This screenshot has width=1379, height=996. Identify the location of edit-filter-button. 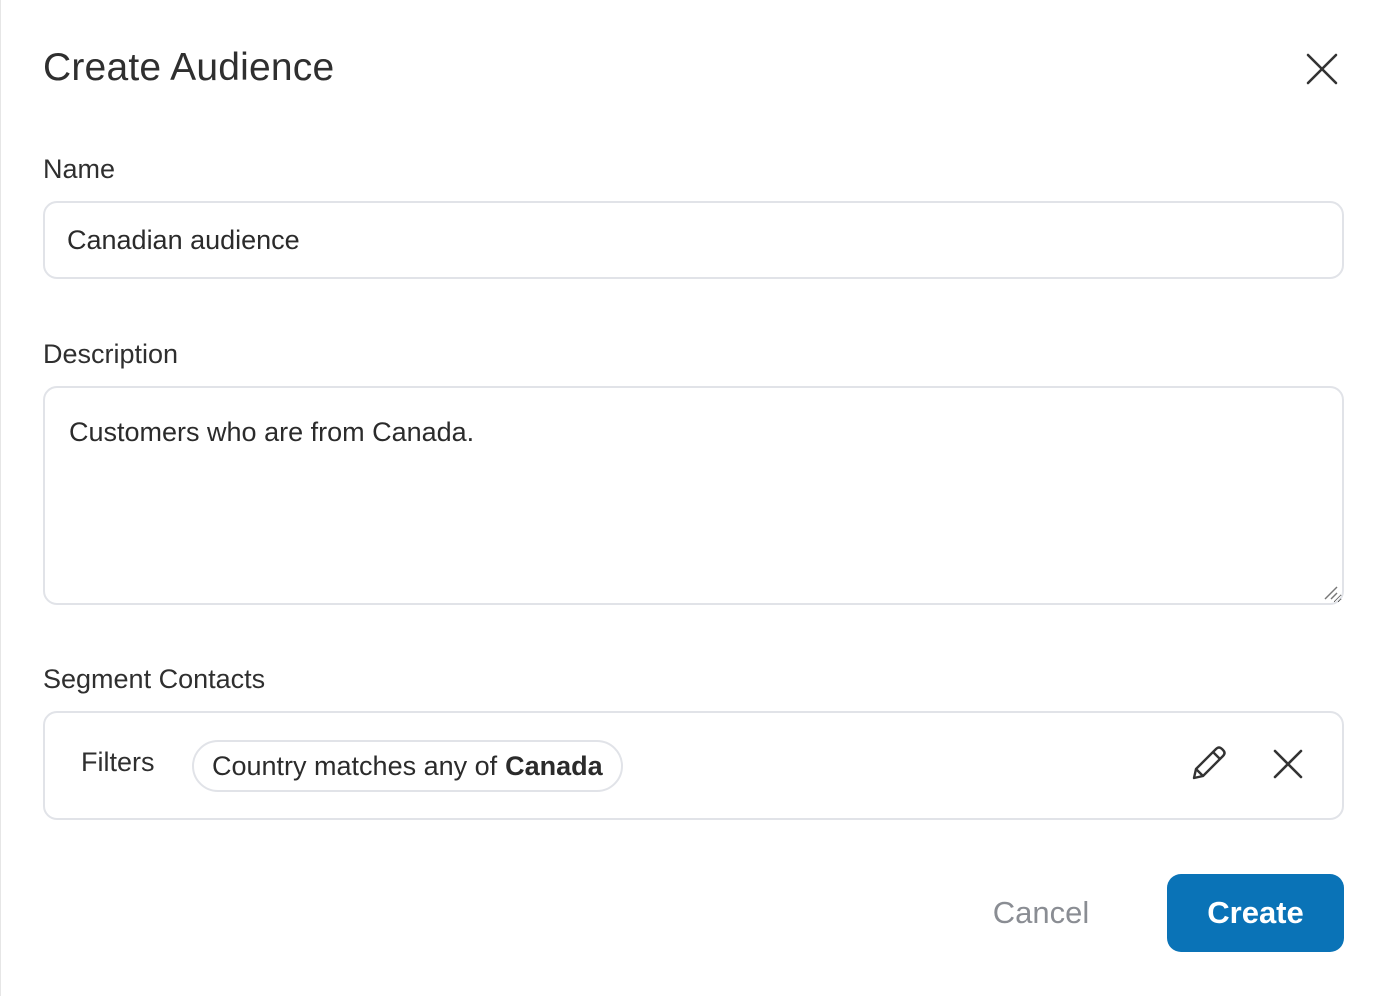
(1208, 764).